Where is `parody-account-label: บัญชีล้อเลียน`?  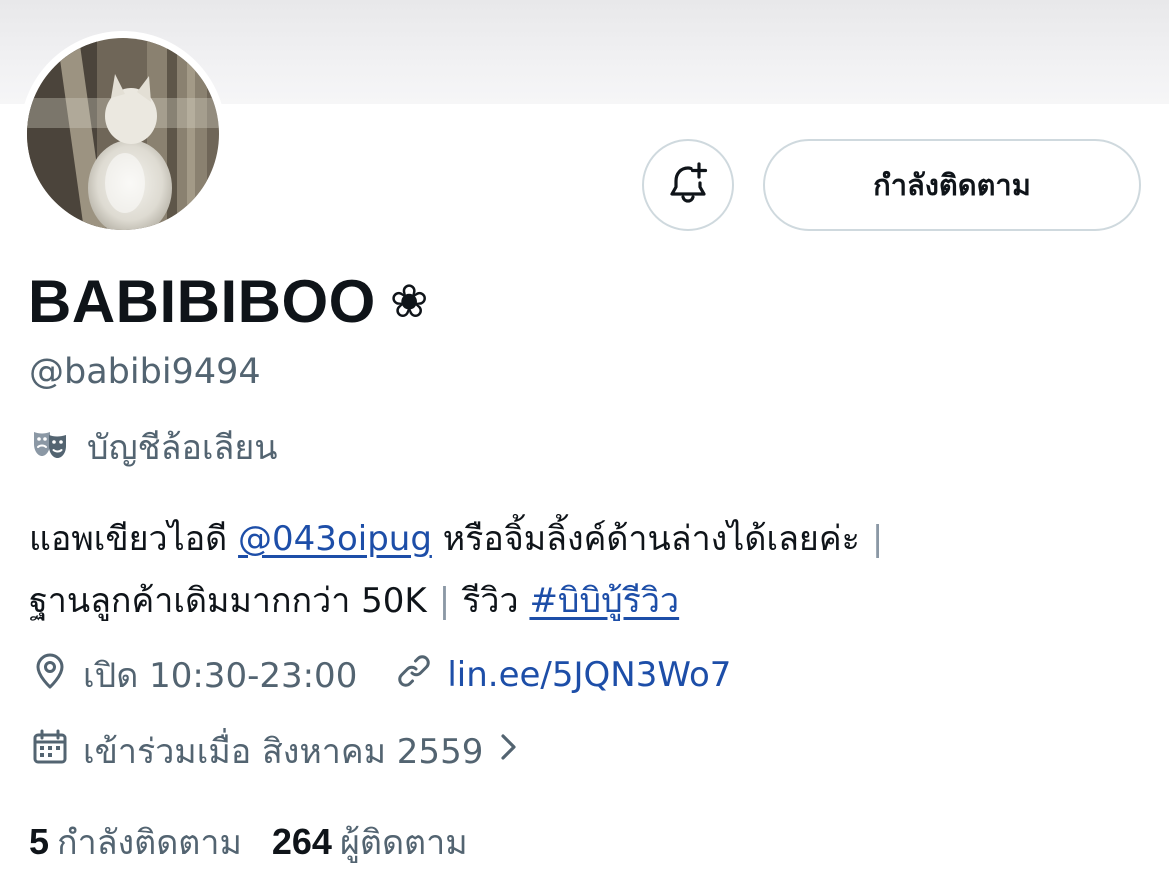 parody-account-label: บัญชีล้อเลียน is located at coordinates (154, 447).